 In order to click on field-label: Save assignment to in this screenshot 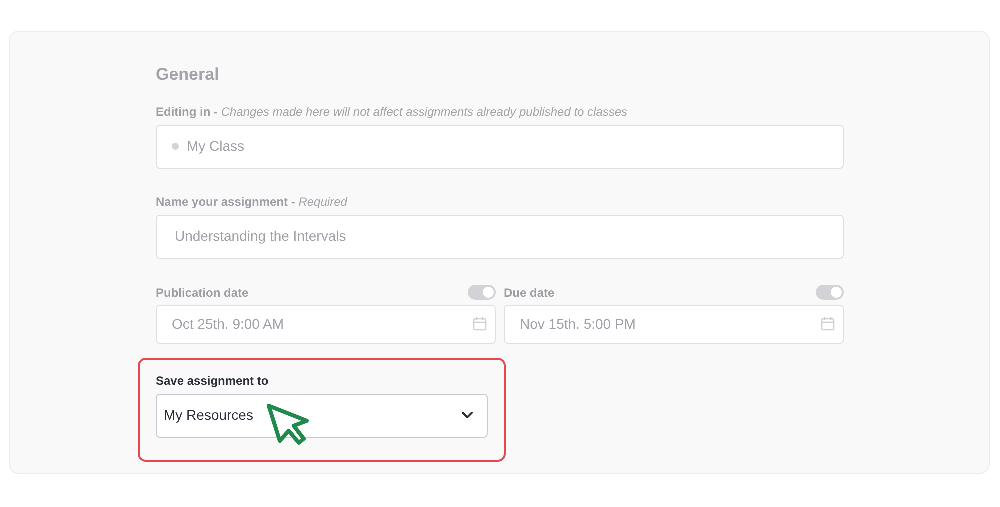, I will do `click(213, 381)`.